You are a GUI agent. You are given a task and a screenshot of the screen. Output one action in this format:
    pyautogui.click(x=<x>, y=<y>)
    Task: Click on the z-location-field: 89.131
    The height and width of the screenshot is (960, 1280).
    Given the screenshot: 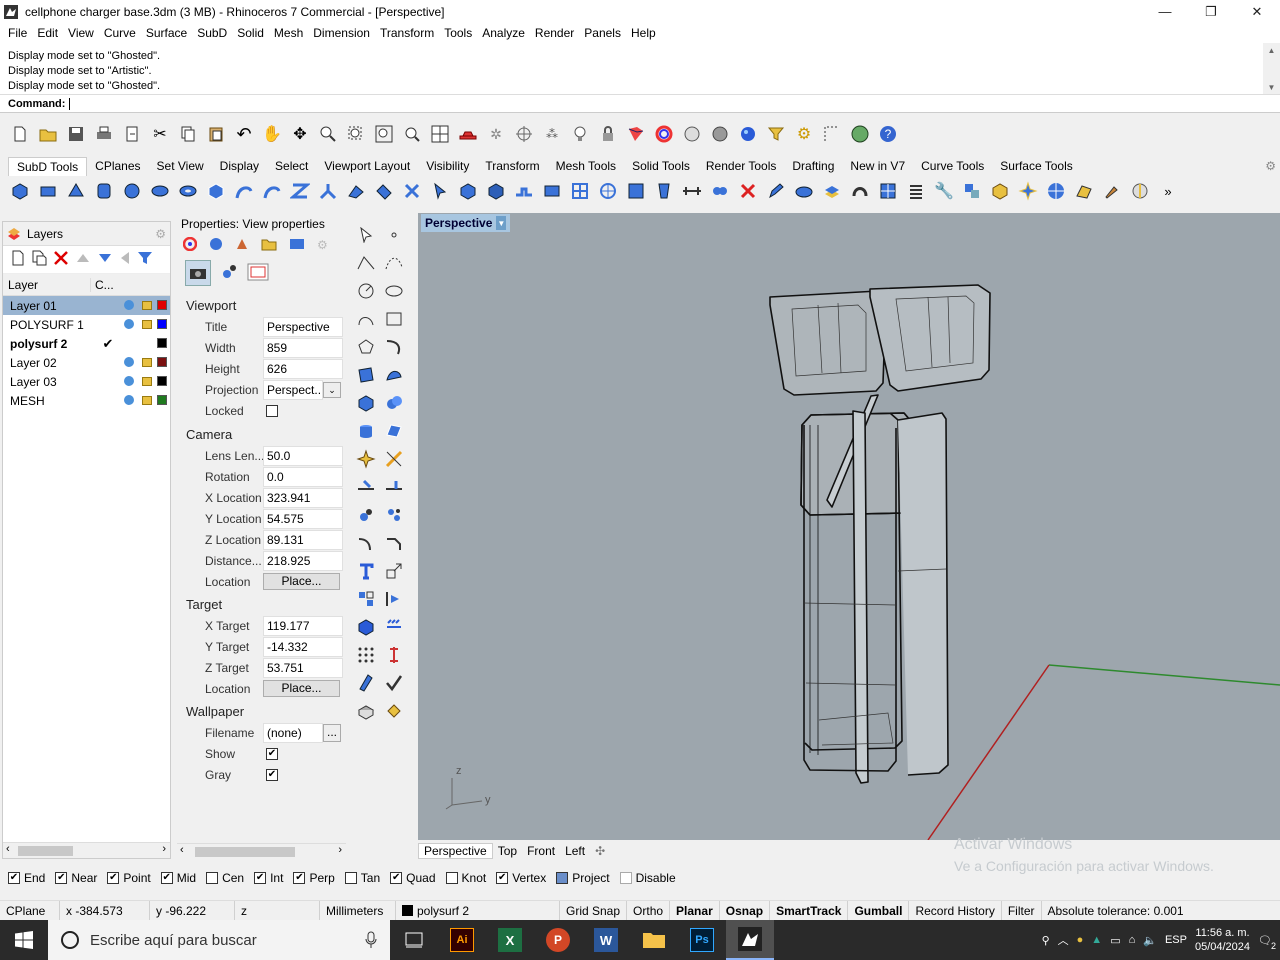 What is the action you would take?
    pyautogui.click(x=303, y=539)
    